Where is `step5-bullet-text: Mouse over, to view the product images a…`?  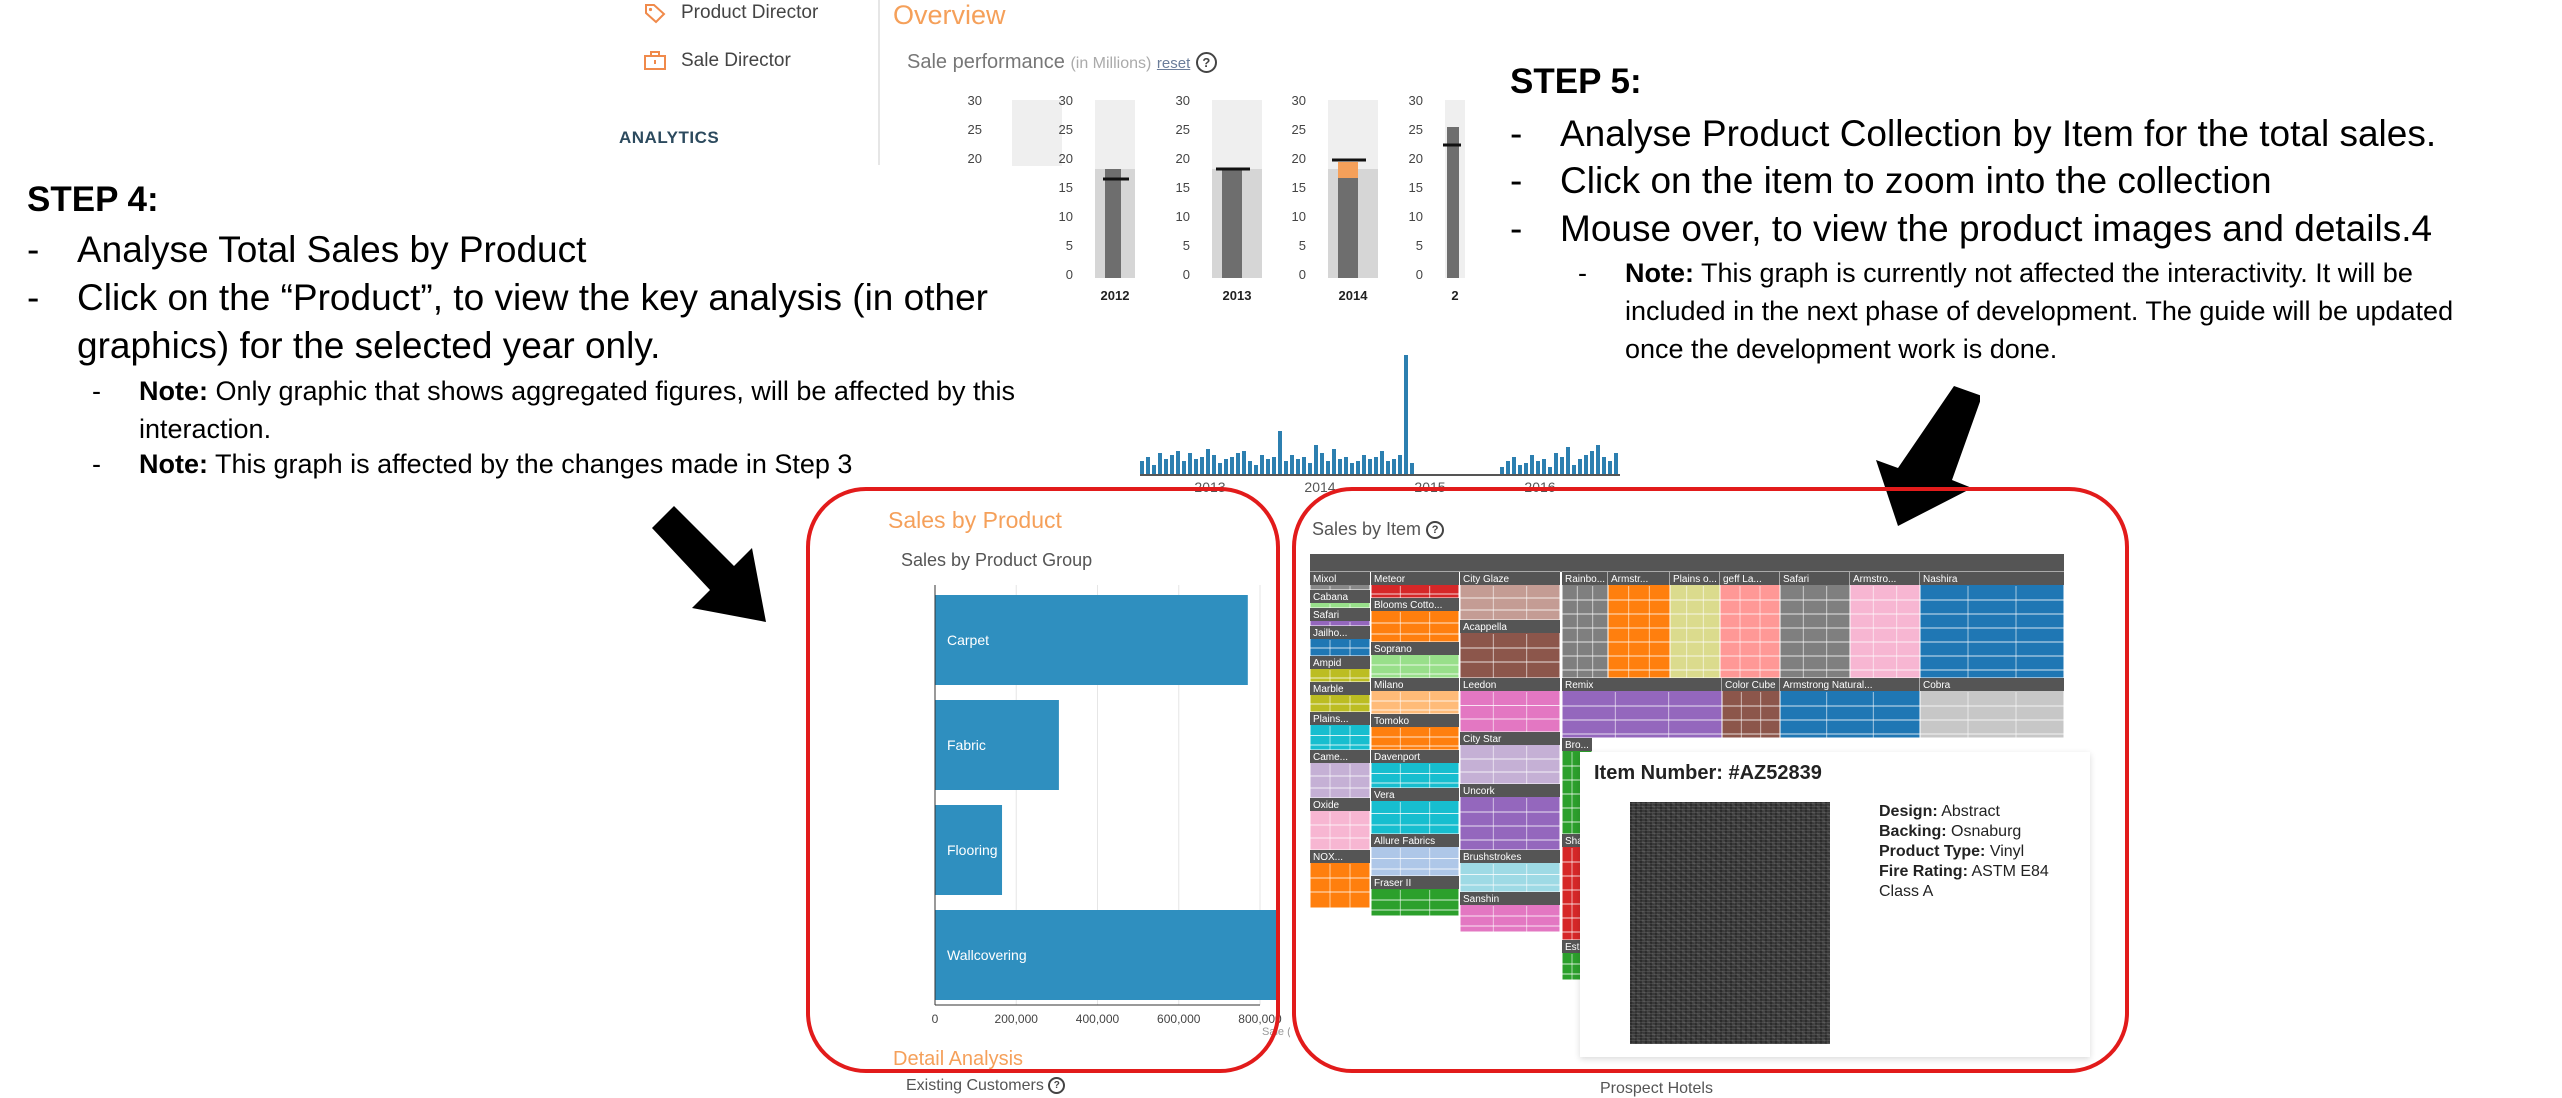
step5-bullet-text: Mouse over, to view the product images a… is located at coordinates (1996, 228).